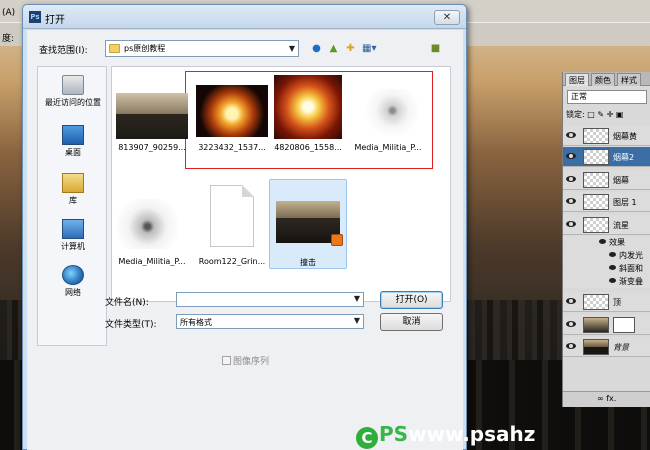 The width and height of the screenshot is (650, 450). Describe the element at coordinates (435, 48) in the screenshot. I see `desktop-folder-icon: ■` at that location.